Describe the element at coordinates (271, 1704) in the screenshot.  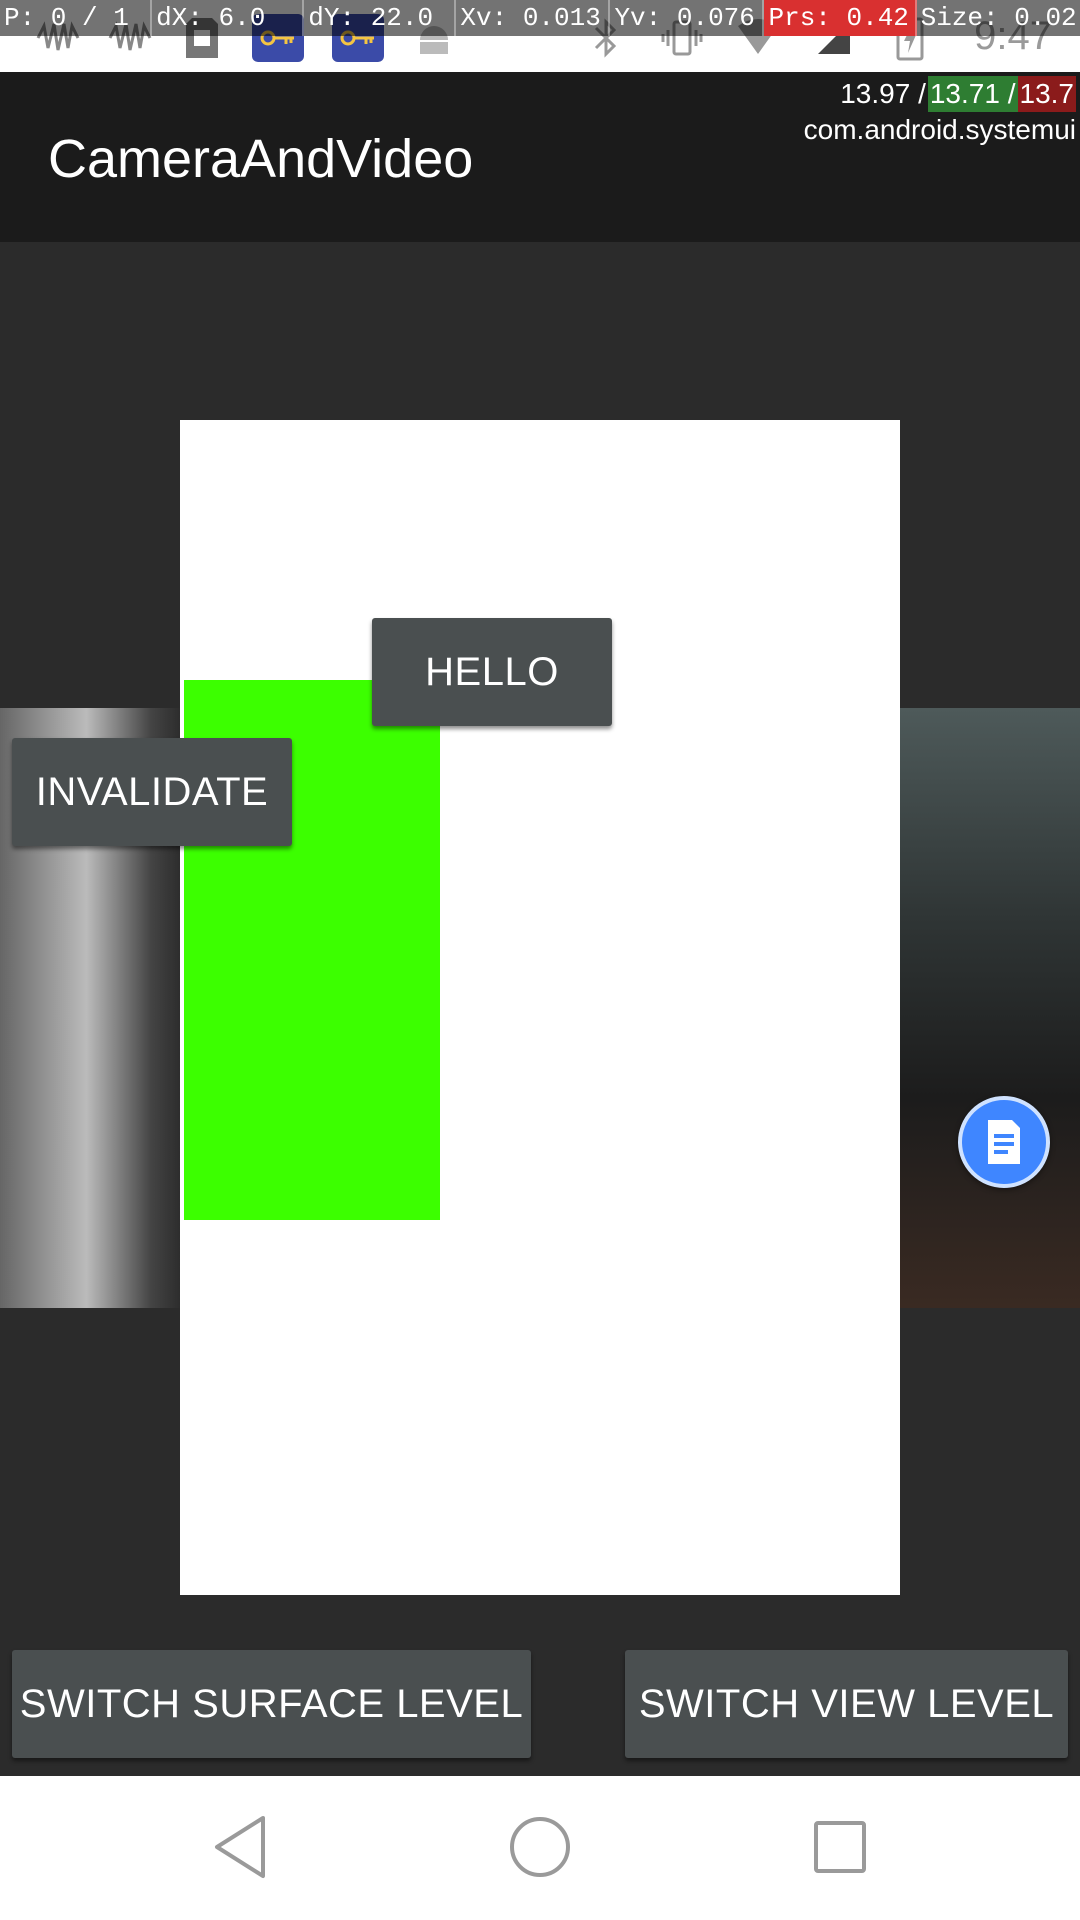
I see `switch-surface-level-button: SWITCH SURFACE LEVEL` at that location.